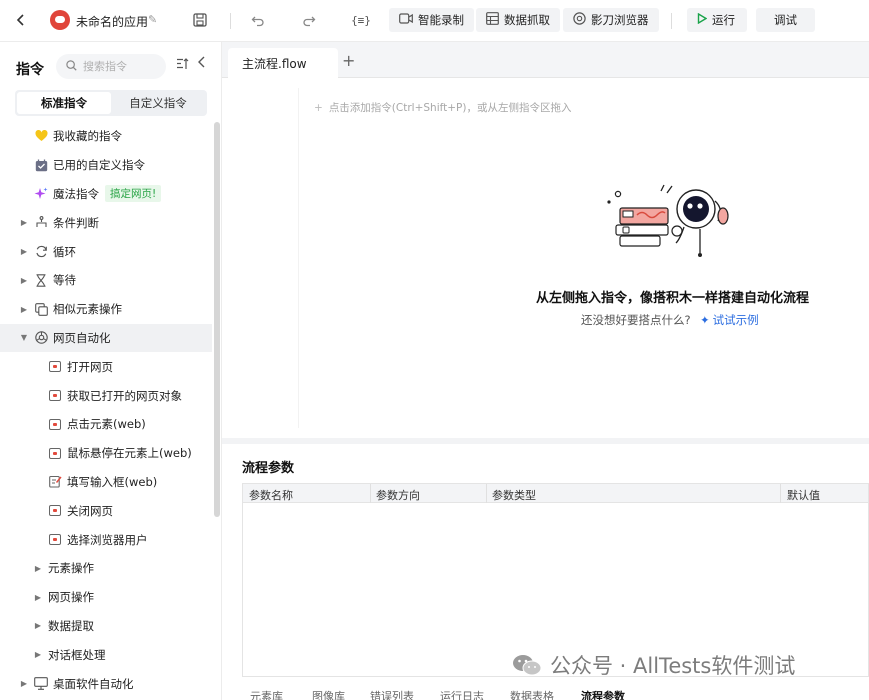 This screenshot has height=700, width=869. What do you see at coordinates (328, 694) in the screenshot?
I see `tab-image-library: 图像库` at bounding box center [328, 694].